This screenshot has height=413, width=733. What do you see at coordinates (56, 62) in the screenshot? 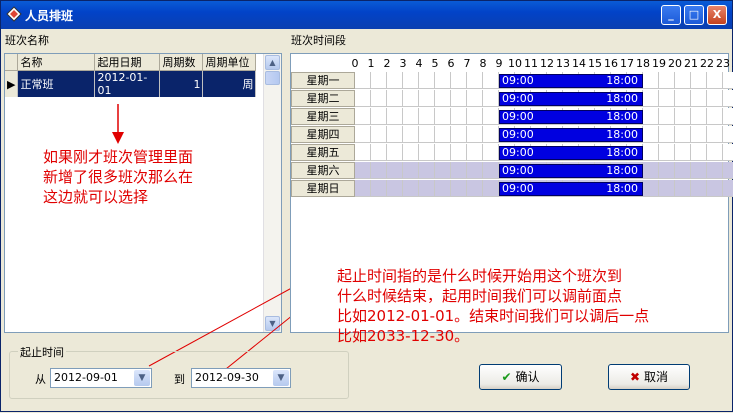
I see `column-header-name: 名称` at bounding box center [56, 62].